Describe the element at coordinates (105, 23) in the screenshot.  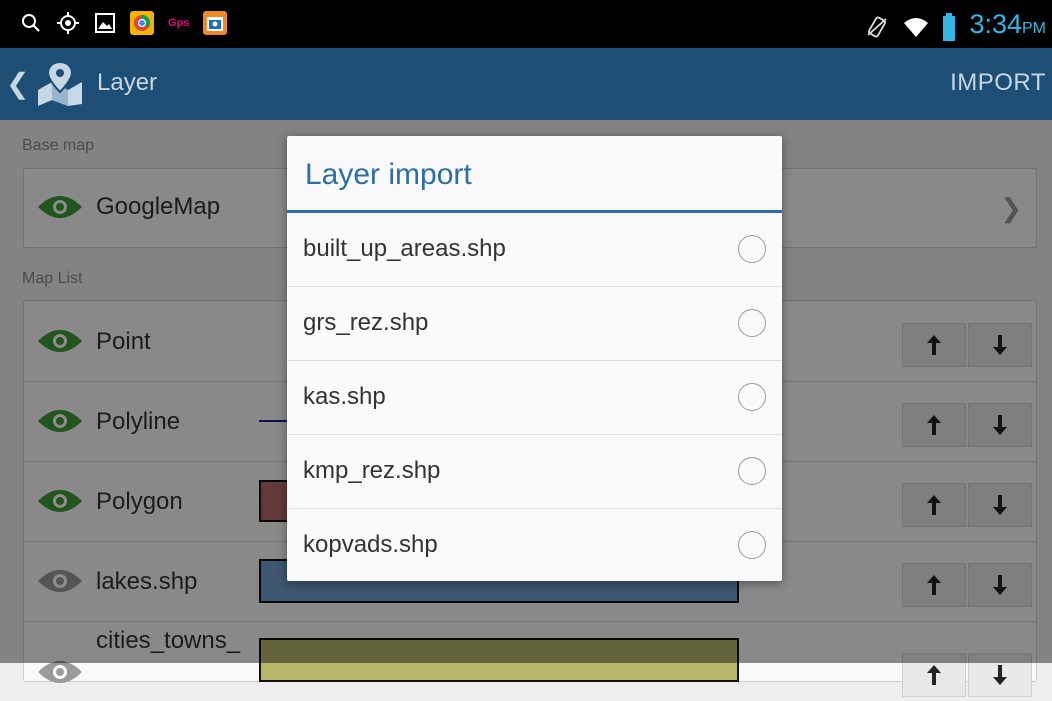
I see `image-icon` at that location.